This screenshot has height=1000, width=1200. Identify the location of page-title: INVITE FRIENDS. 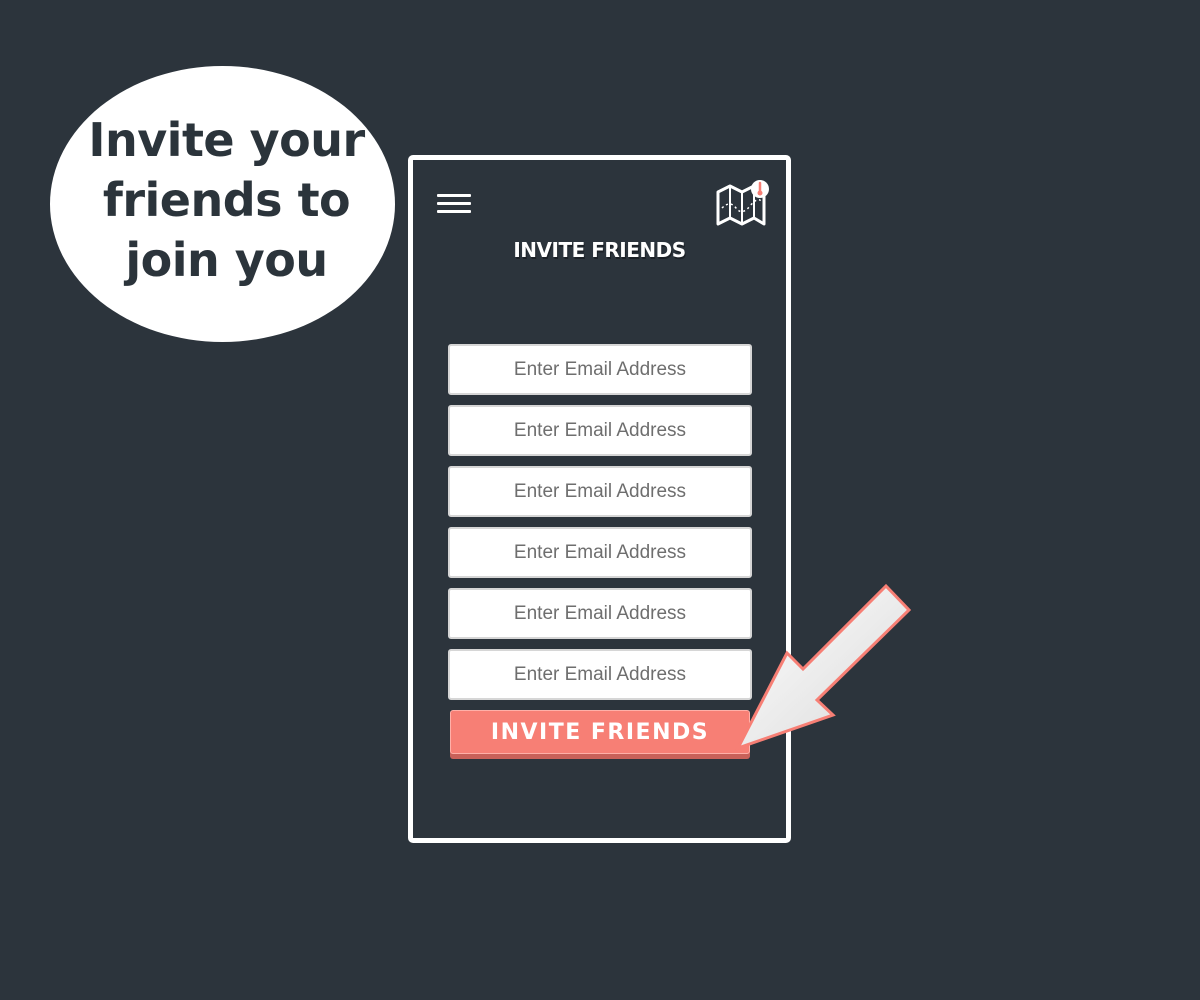
(599, 250).